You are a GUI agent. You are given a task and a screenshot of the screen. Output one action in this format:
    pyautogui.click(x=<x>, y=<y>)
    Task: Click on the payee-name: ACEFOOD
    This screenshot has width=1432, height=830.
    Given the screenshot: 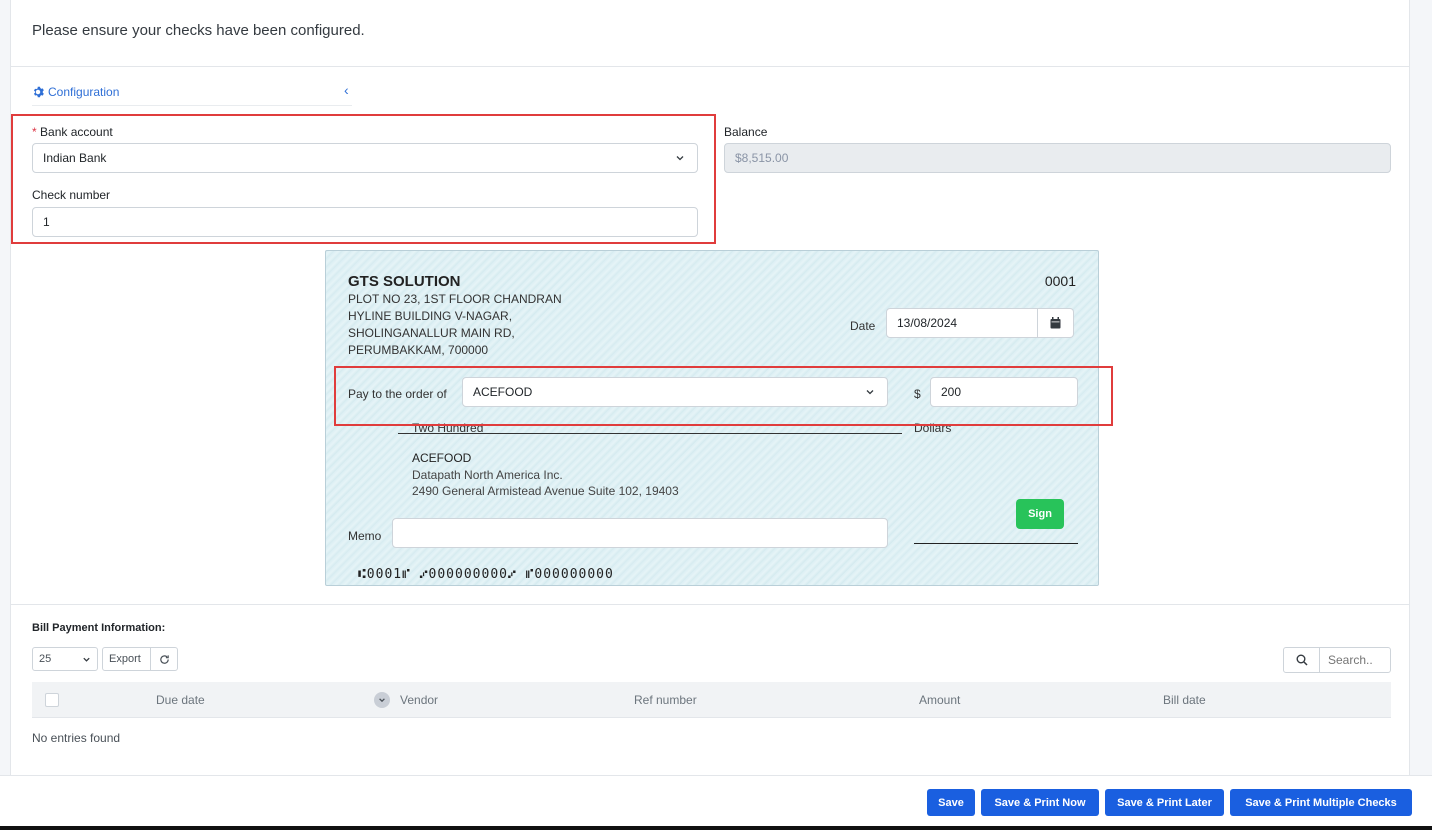 What is the action you would take?
    pyautogui.click(x=442, y=458)
    